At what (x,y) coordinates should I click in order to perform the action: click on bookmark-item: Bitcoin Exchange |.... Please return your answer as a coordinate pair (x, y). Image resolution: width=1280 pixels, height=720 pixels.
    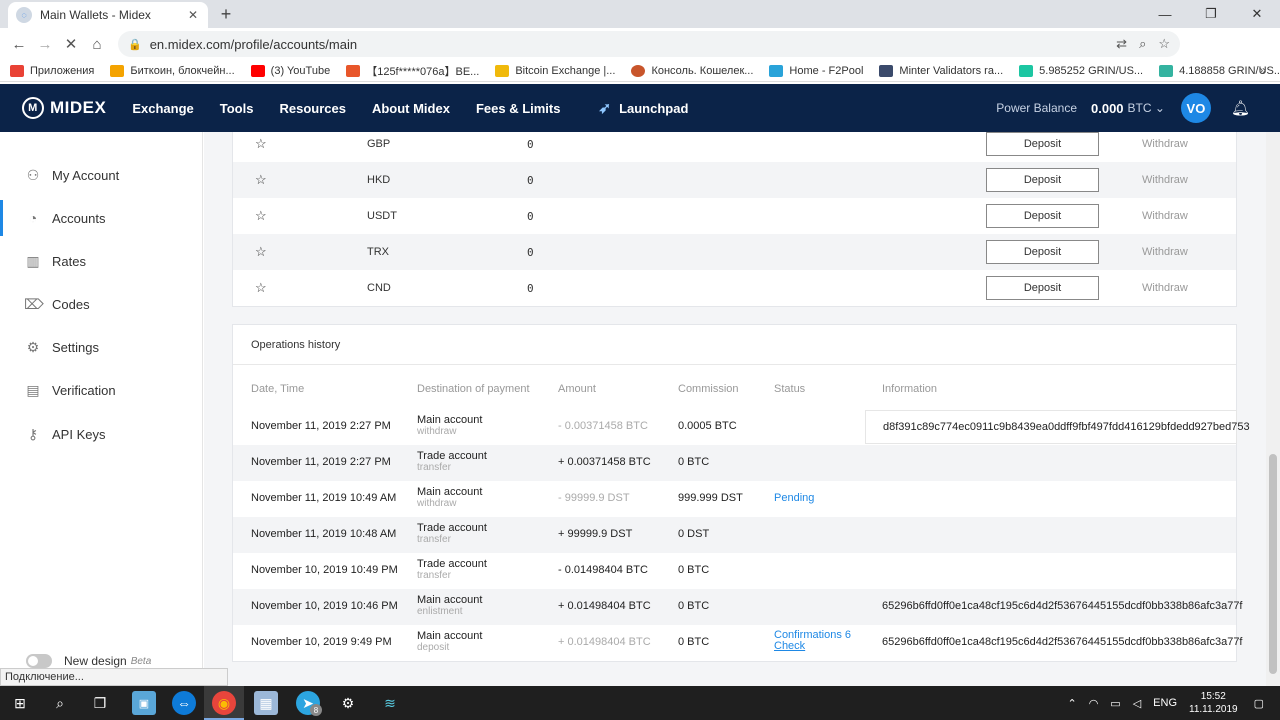
    Looking at the image, I should click on (555, 70).